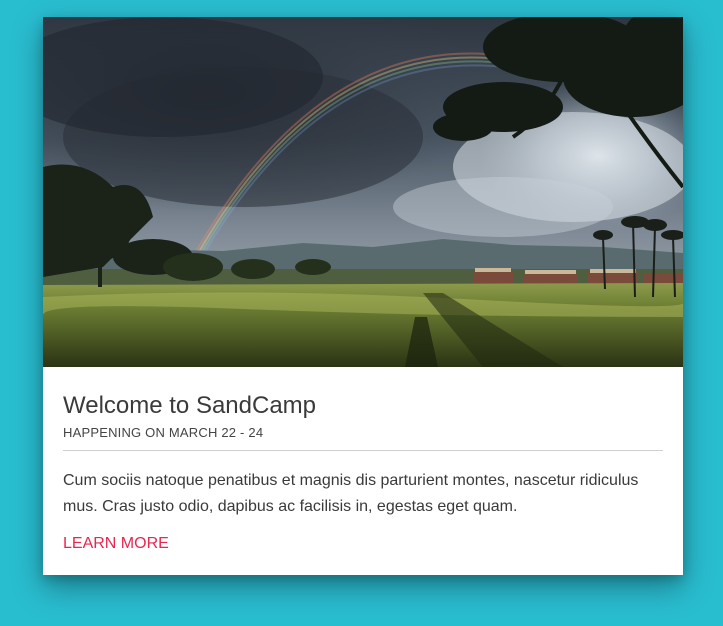  What do you see at coordinates (363, 450) in the screenshot?
I see `card-divider` at bounding box center [363, 450].